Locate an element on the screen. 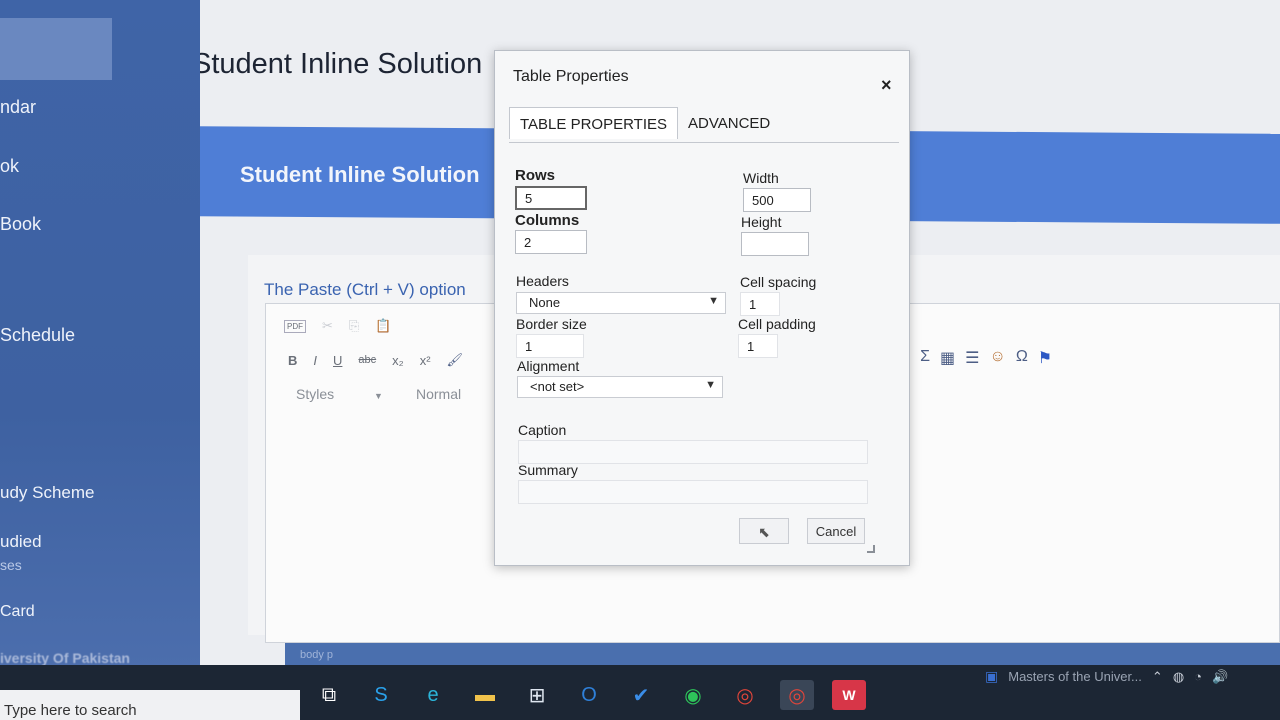 The width and height of the screenshot is (1280, 720). network-icon: ◍ is located at coordinates (1178, 677).